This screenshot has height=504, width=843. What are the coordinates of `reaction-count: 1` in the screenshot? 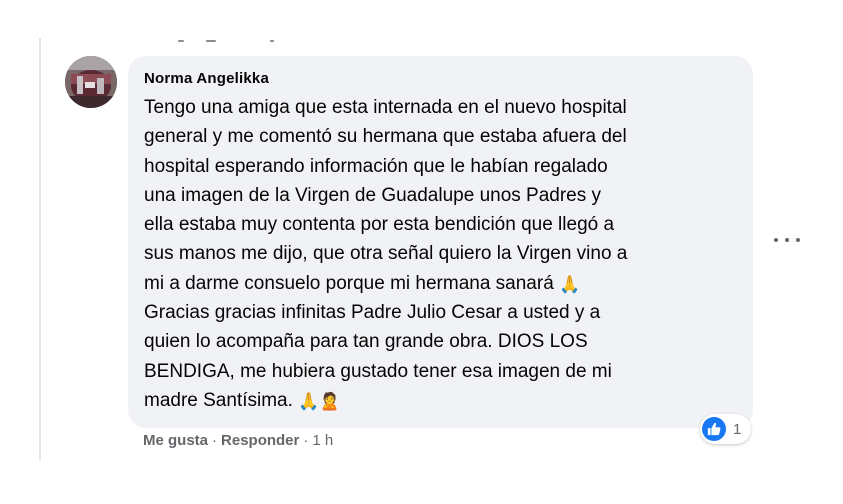 It's located at (737, 429).